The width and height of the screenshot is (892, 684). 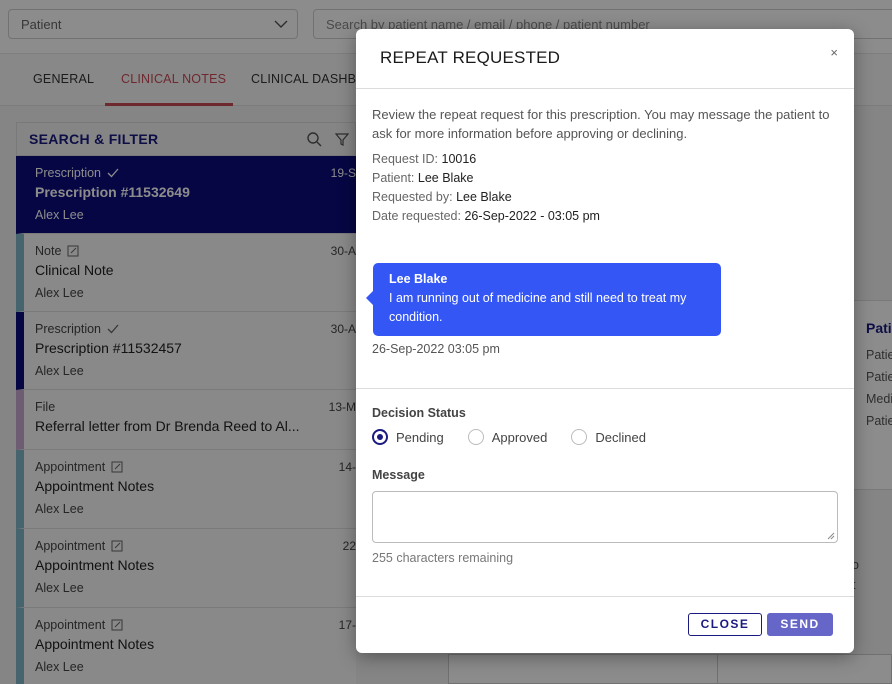 I want to click on date-requested-row: Date requested: 26-Sep-2022 - 03:05 pm, so click(x=486, y=216).